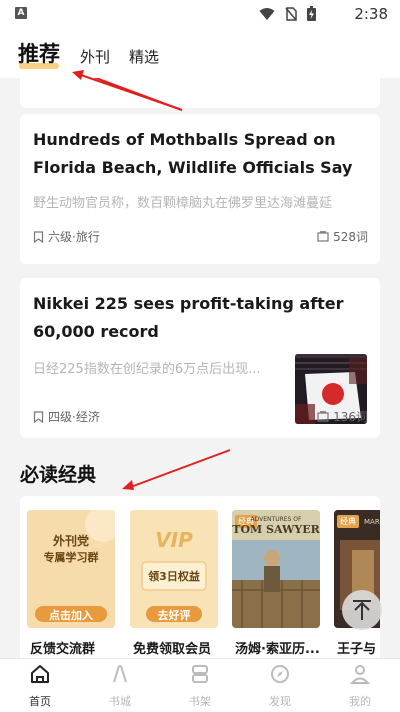 The width and height of the screenshot is (400, 712). I want to click on book-cover-text: 外刊党, so click(70, 541).